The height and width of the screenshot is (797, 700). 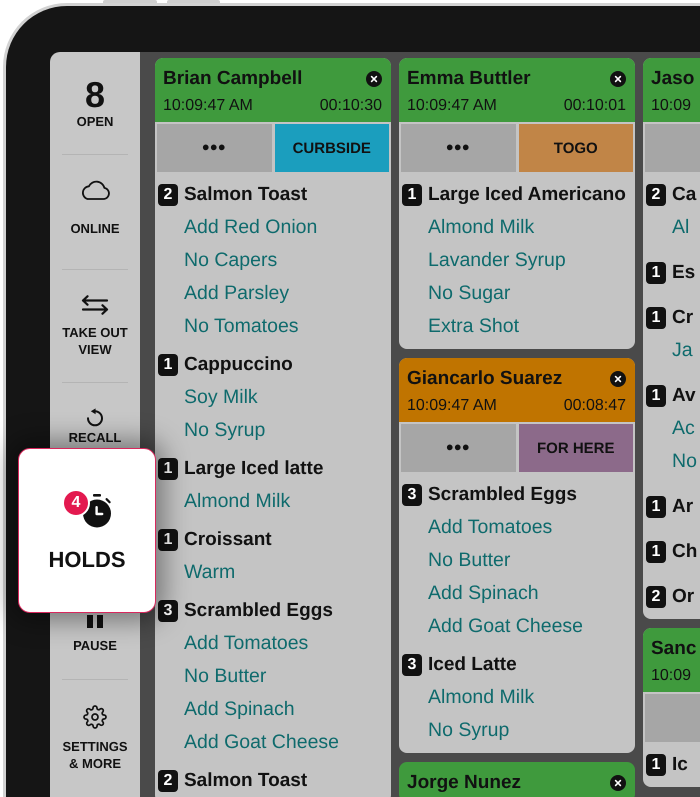 I want to click on sidebar-button: TAKE OUT VIEW, so click(x=95, y=326).